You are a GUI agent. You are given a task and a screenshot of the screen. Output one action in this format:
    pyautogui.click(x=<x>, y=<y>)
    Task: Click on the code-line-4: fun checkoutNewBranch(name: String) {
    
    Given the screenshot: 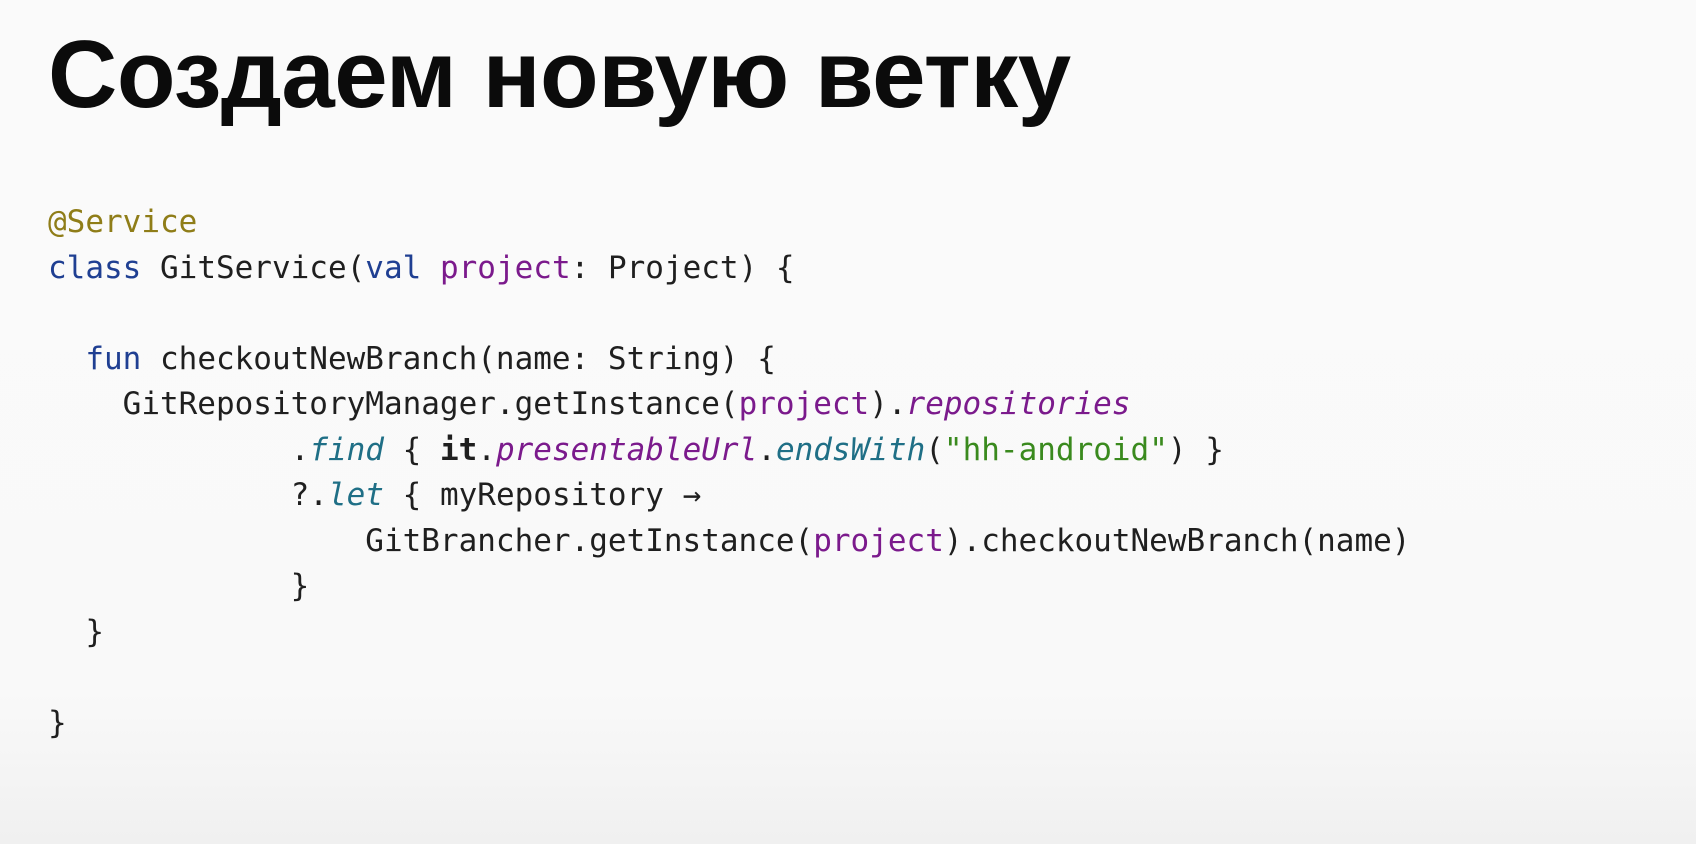 What is the action you would take?
    pyautogui.click(x=729, y=360)
    